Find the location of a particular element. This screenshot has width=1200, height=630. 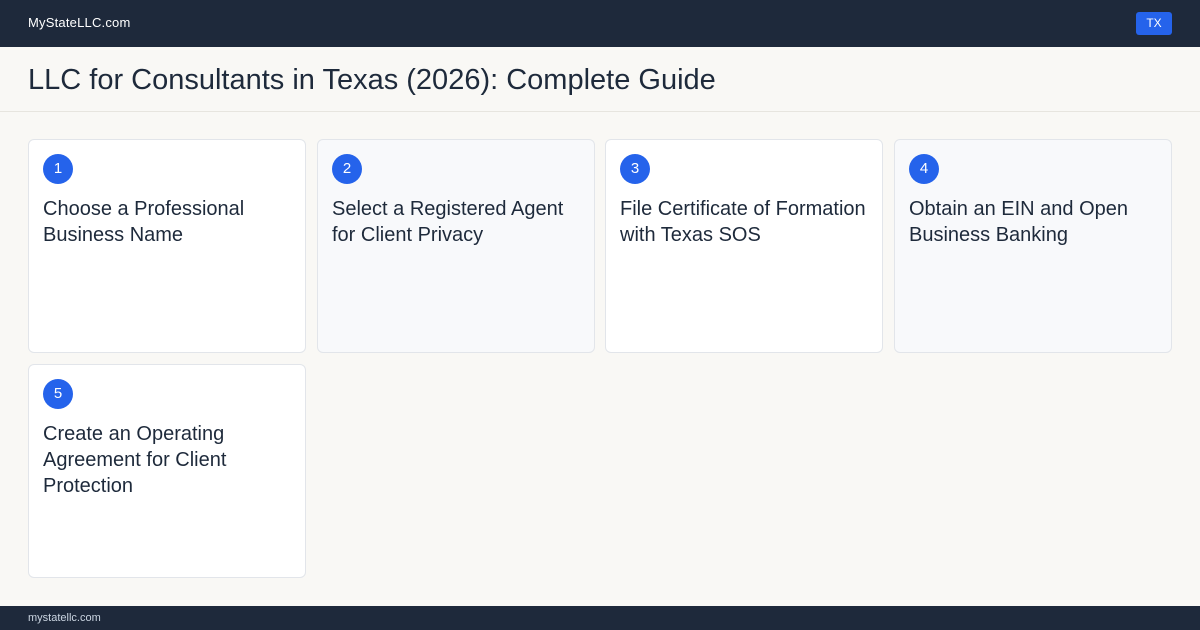

top-bar: MyStateLLC.com TX is located at coordinates (600, 23).